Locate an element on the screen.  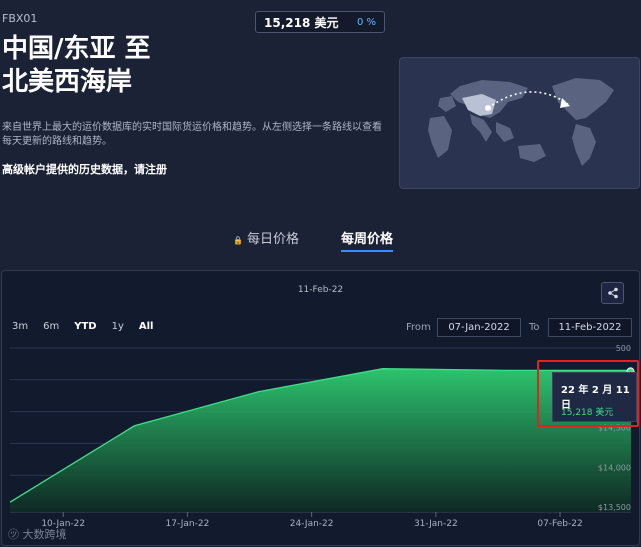
price-tabs: 🔒 每日价格 每周价格 is located at coordinates (320, 240).